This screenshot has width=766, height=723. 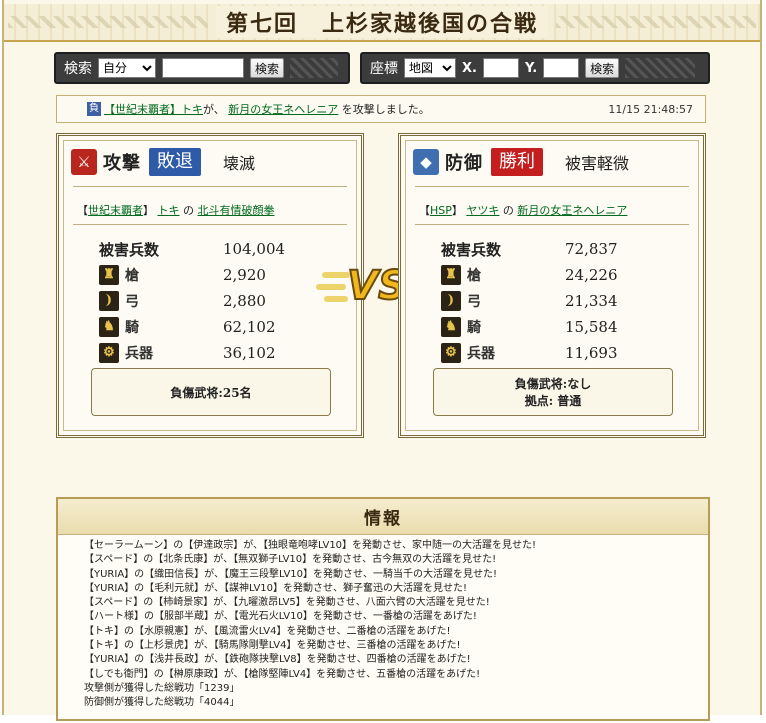 What do you see at coordinates (552, 186) in the screenshot?
I see `defense-divider` at bounding box center [552, 186].